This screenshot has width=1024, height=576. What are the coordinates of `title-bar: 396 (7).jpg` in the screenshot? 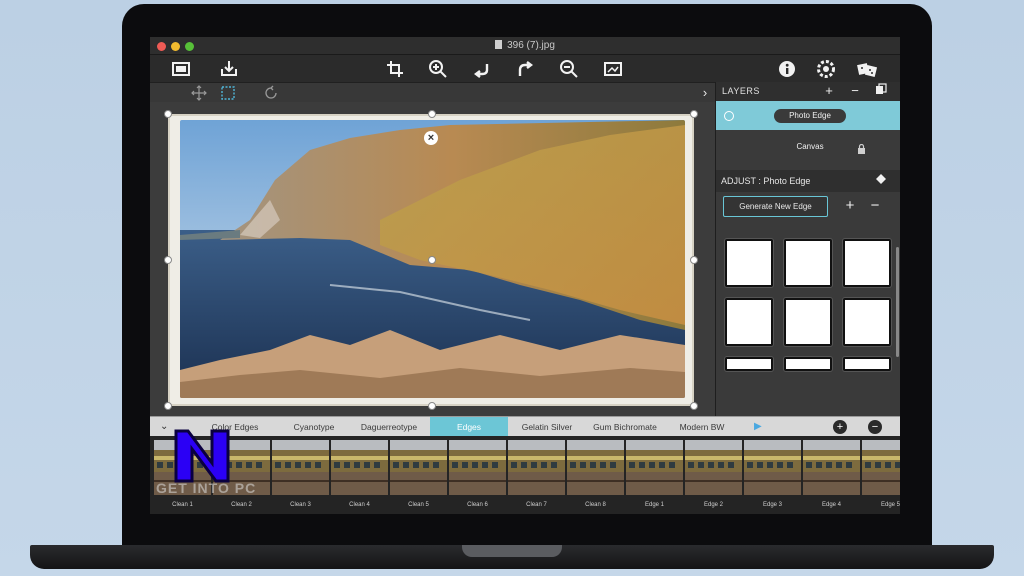 It's located at (525, 46).